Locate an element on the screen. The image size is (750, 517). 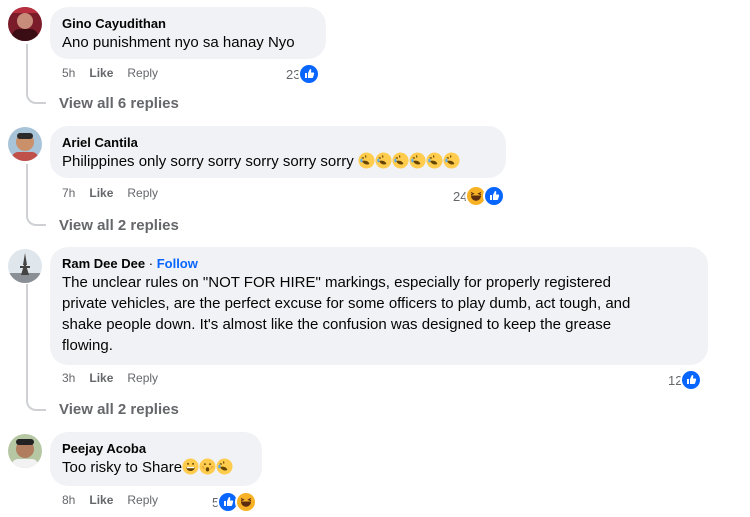
reaction-summary: 24 is located at coordinates (479, 196).